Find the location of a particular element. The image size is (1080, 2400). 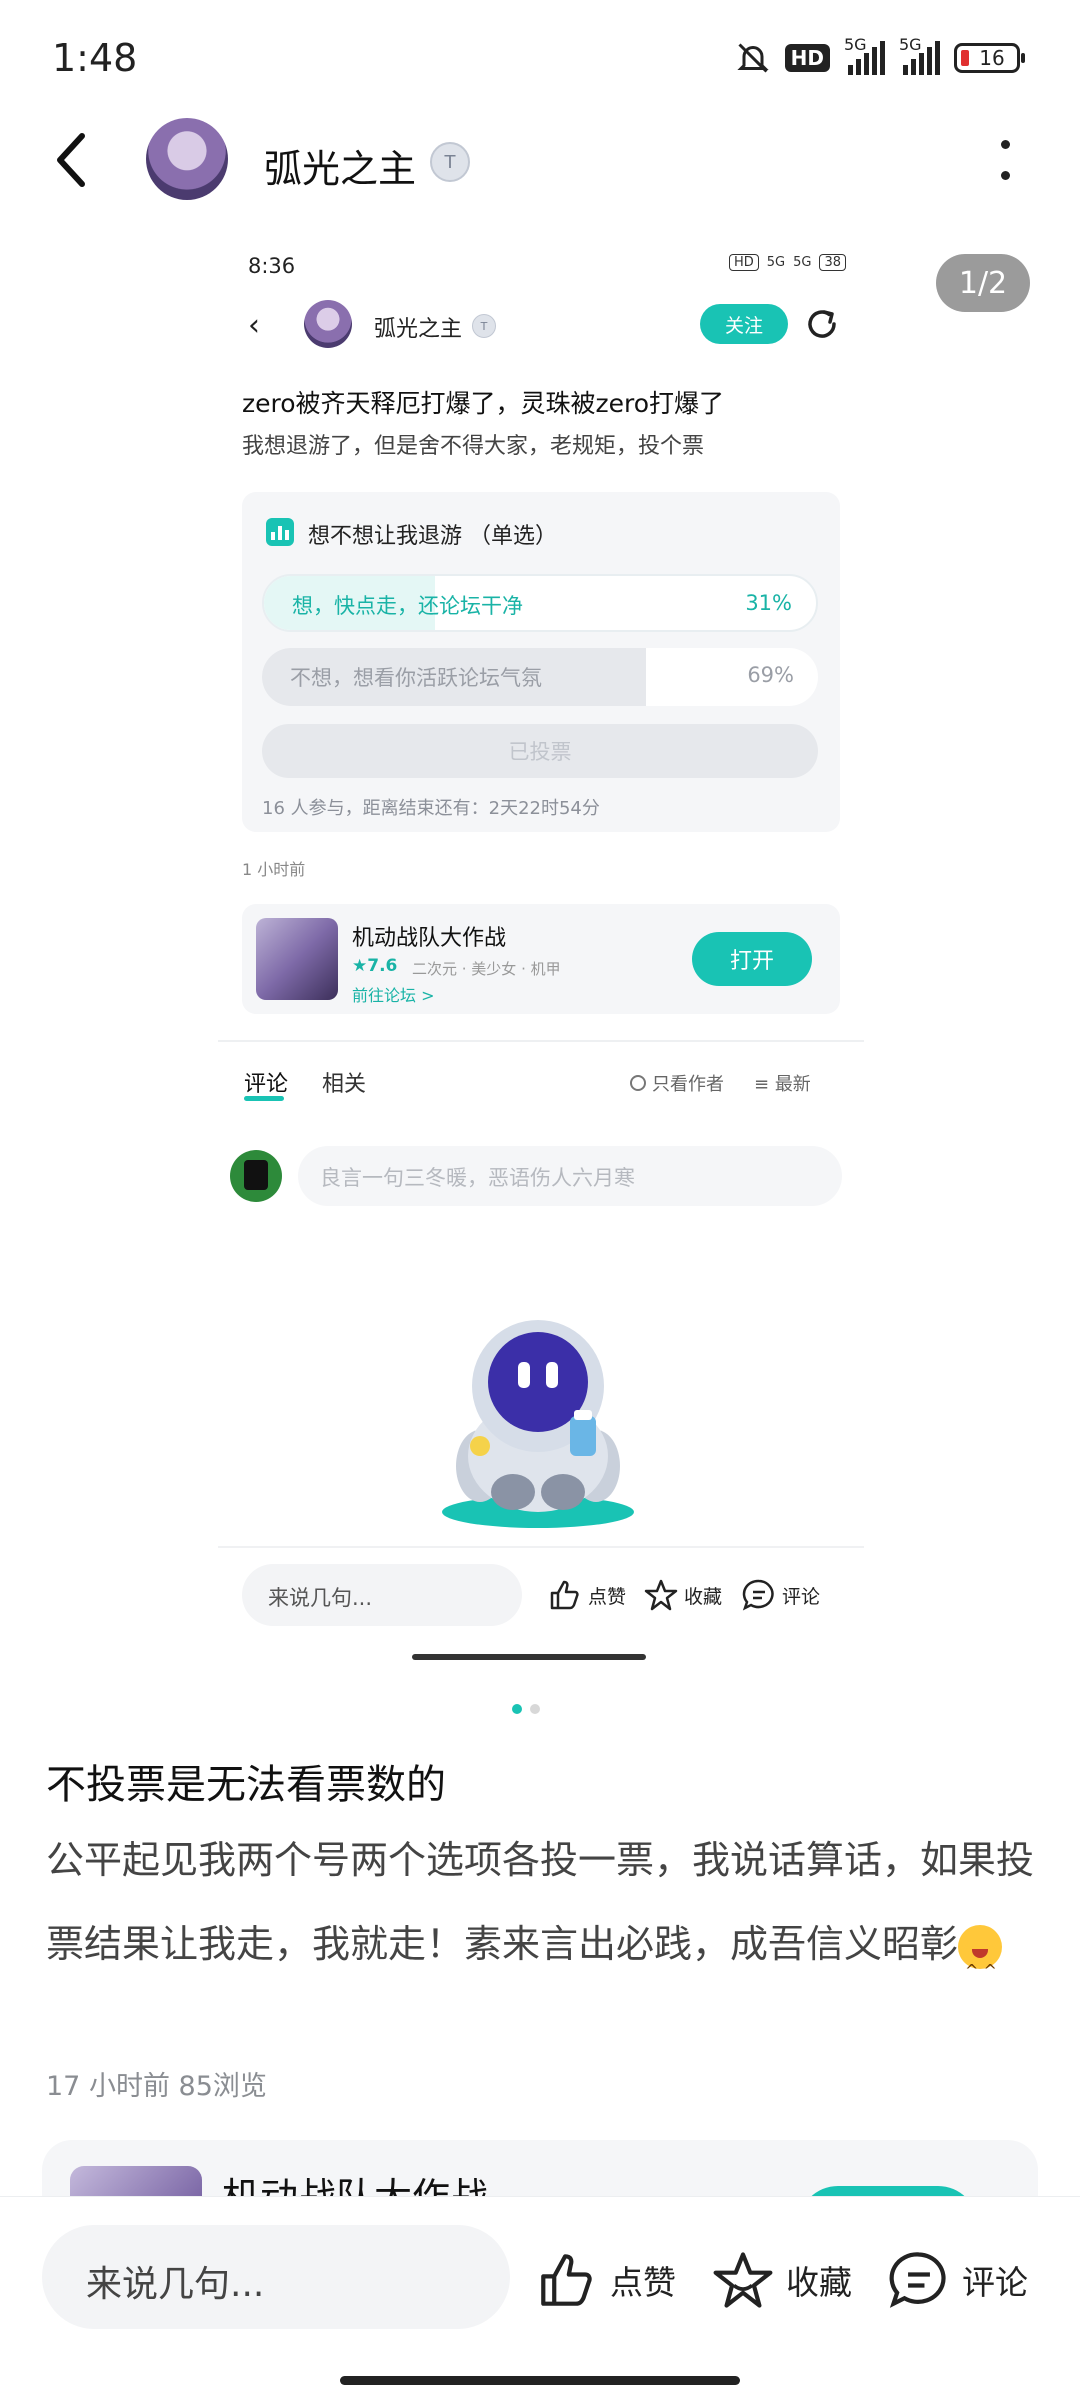

collect-button: 收藏 is located at coordinates (782, 2280).